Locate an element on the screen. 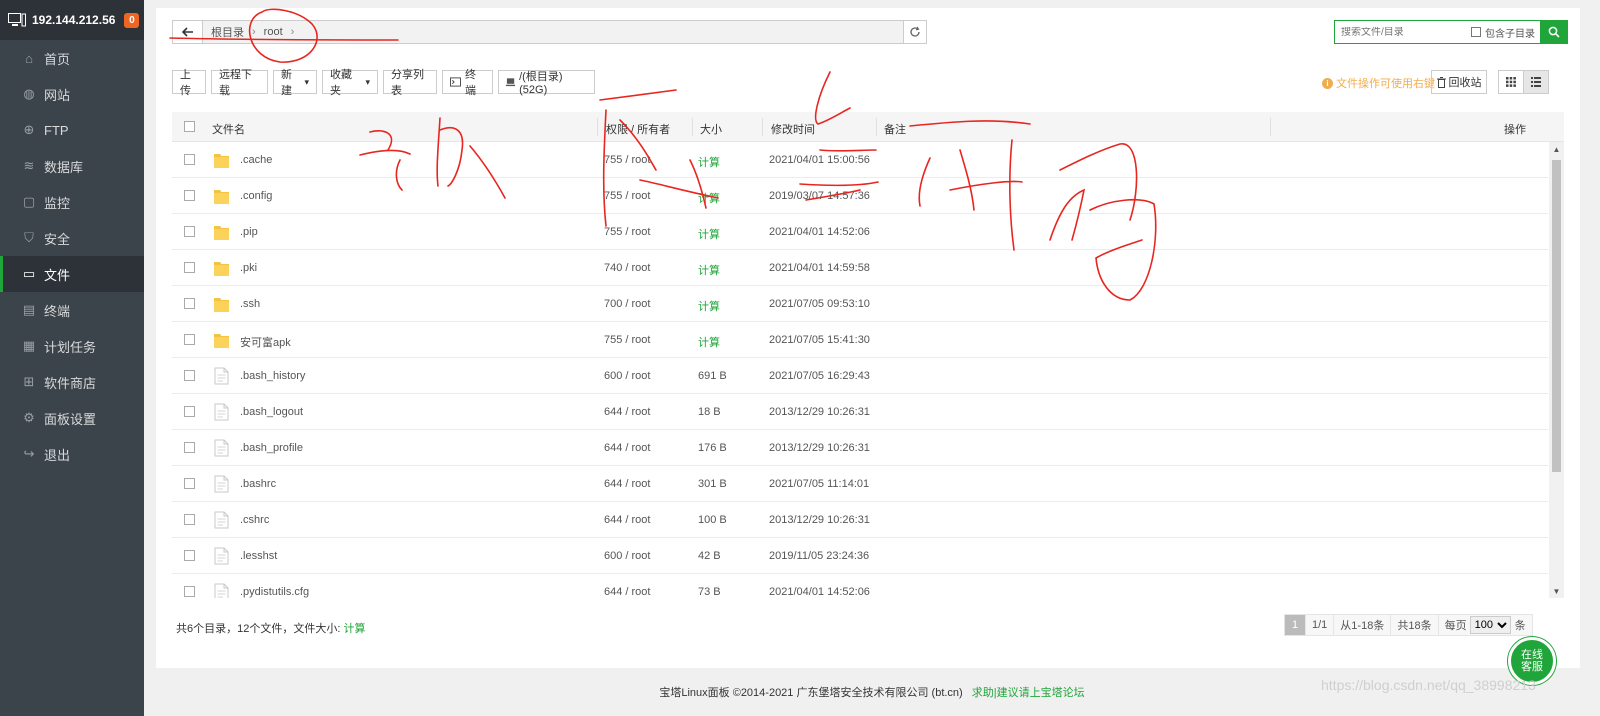  file-name: .bash_profile is located at coordinates (271, 448).